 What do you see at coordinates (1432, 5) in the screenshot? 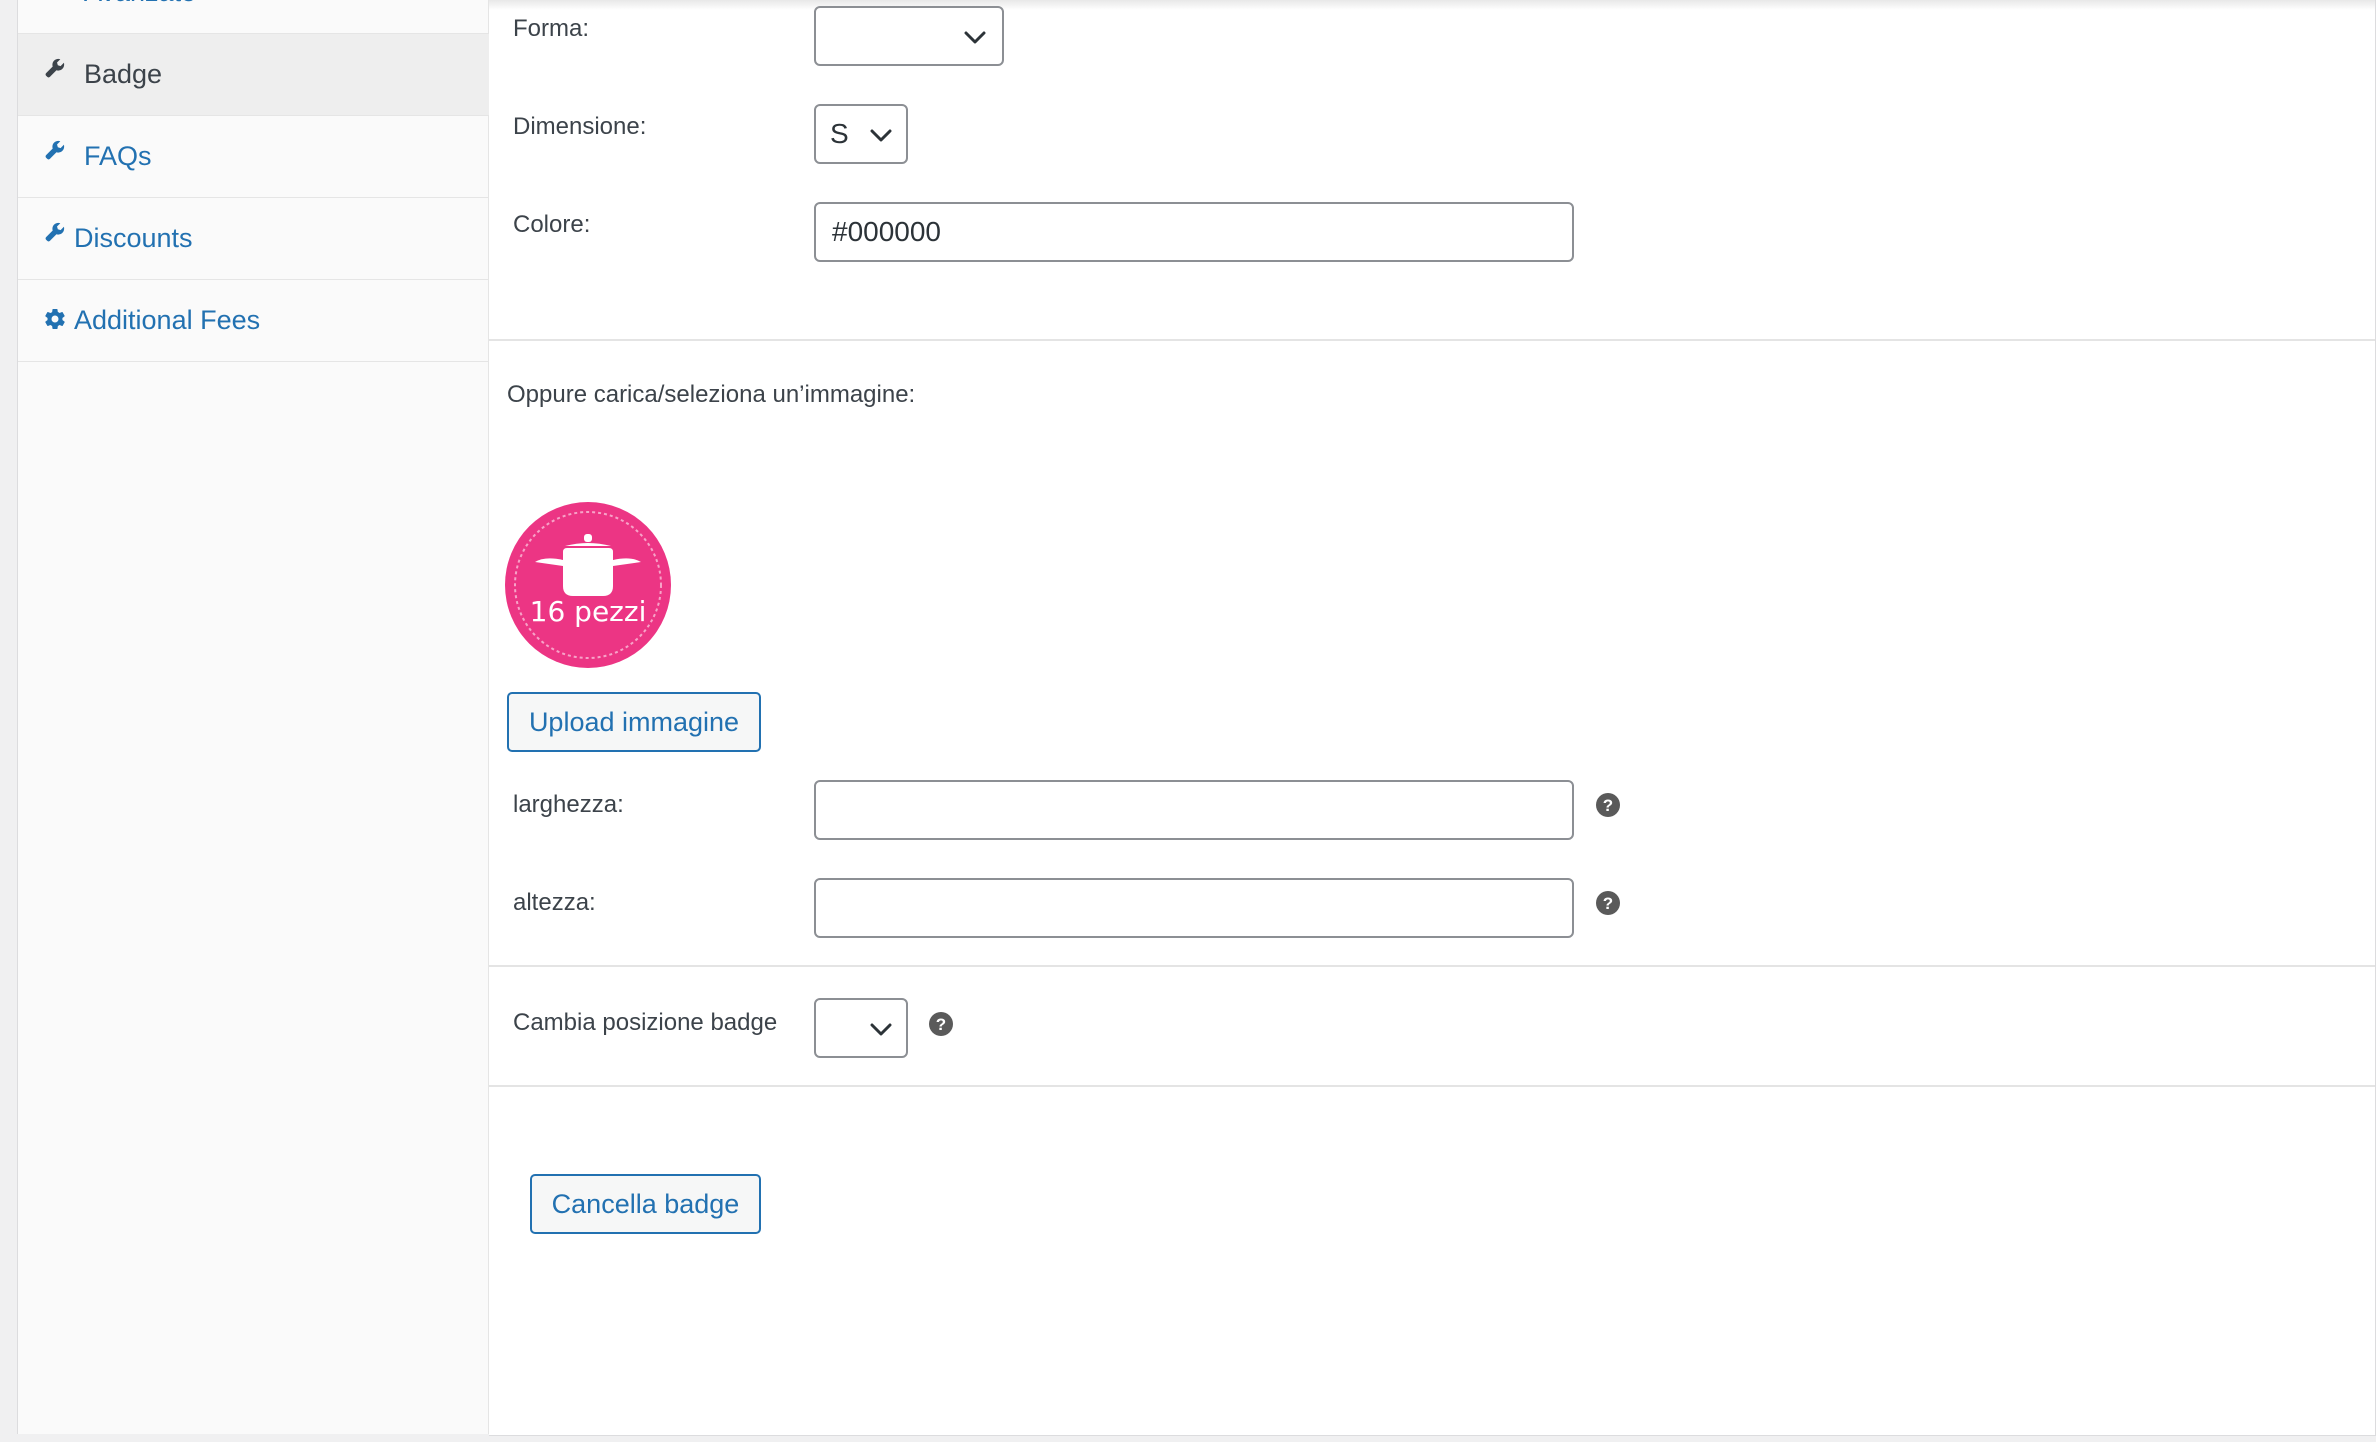
I see `top-shadow` at bounding box center [1432, 5].